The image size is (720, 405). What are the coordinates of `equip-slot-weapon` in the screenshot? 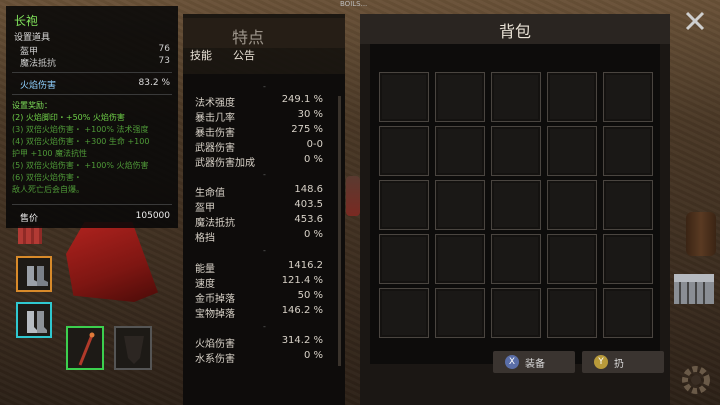 It's located at (85, 348).